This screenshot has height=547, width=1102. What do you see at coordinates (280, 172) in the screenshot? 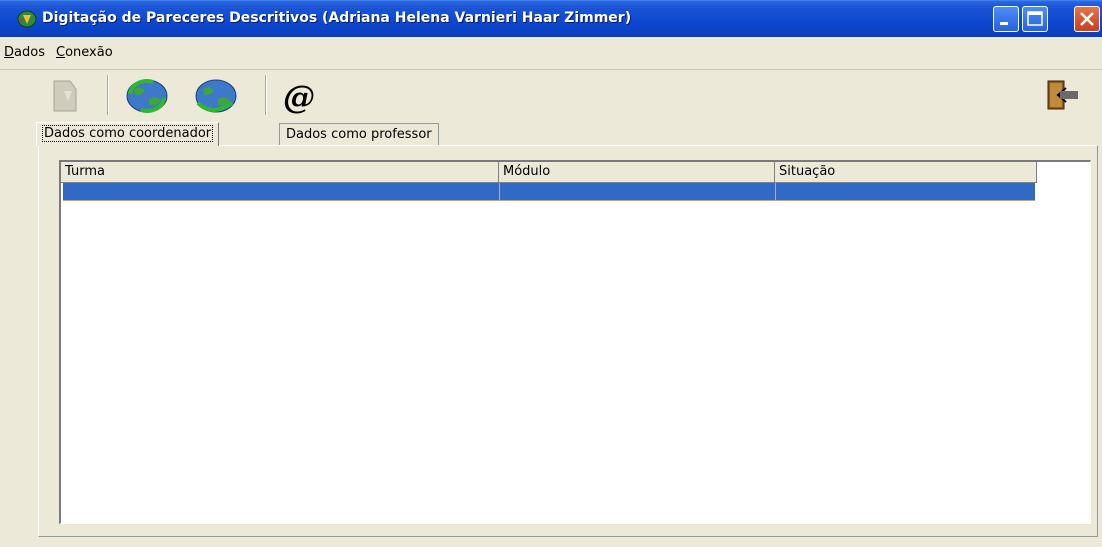
I see `column-header-turma: Turma` at bounding box center [280, 172].